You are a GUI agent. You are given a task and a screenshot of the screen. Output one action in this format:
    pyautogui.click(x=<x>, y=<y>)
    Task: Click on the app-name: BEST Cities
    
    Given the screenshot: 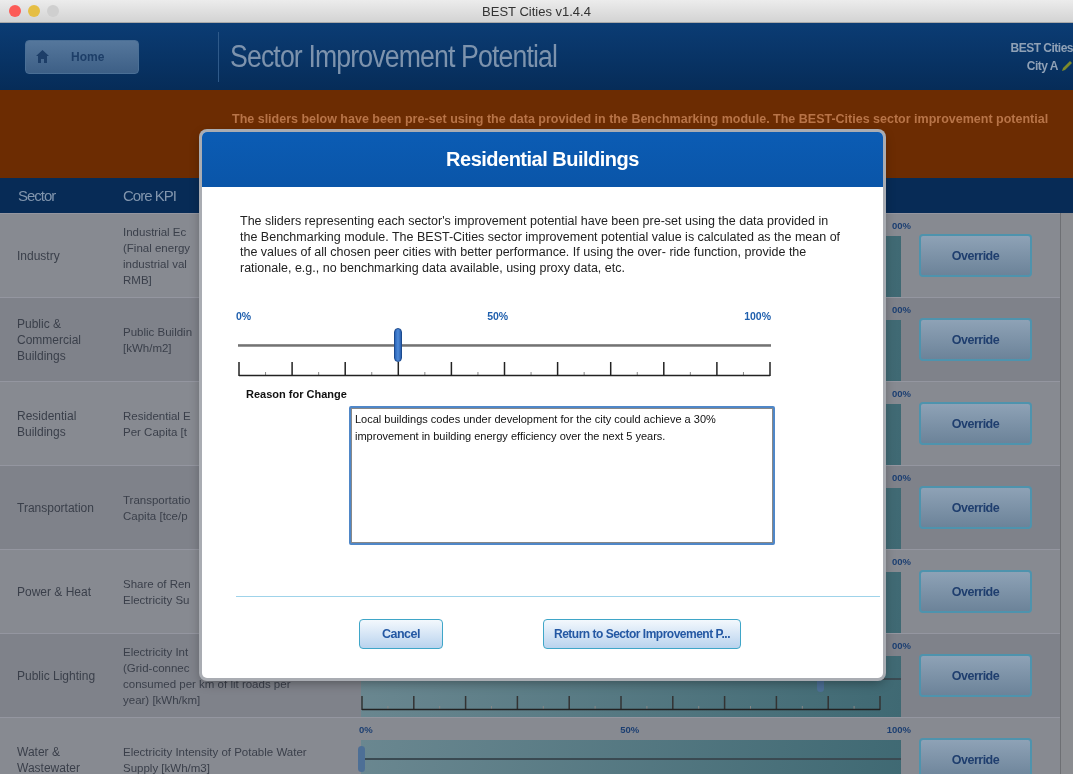 What is the action you would take?
    pyautogui.click(x=1041, y=47)
    